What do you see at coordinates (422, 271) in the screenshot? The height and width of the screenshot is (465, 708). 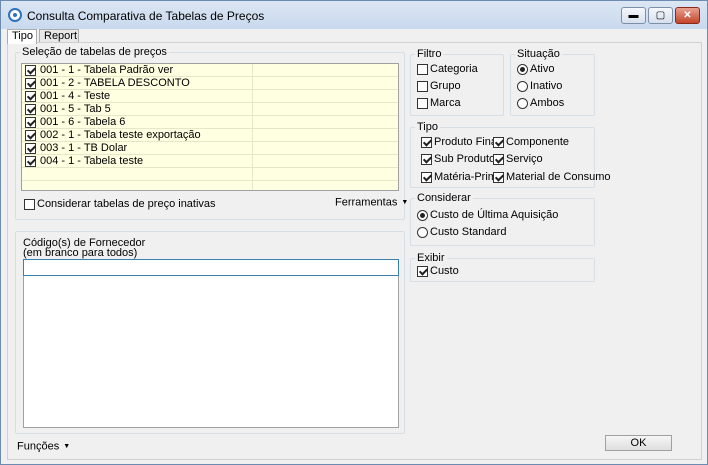 I see `custo-checkbox` at bounding box center [422, 271].